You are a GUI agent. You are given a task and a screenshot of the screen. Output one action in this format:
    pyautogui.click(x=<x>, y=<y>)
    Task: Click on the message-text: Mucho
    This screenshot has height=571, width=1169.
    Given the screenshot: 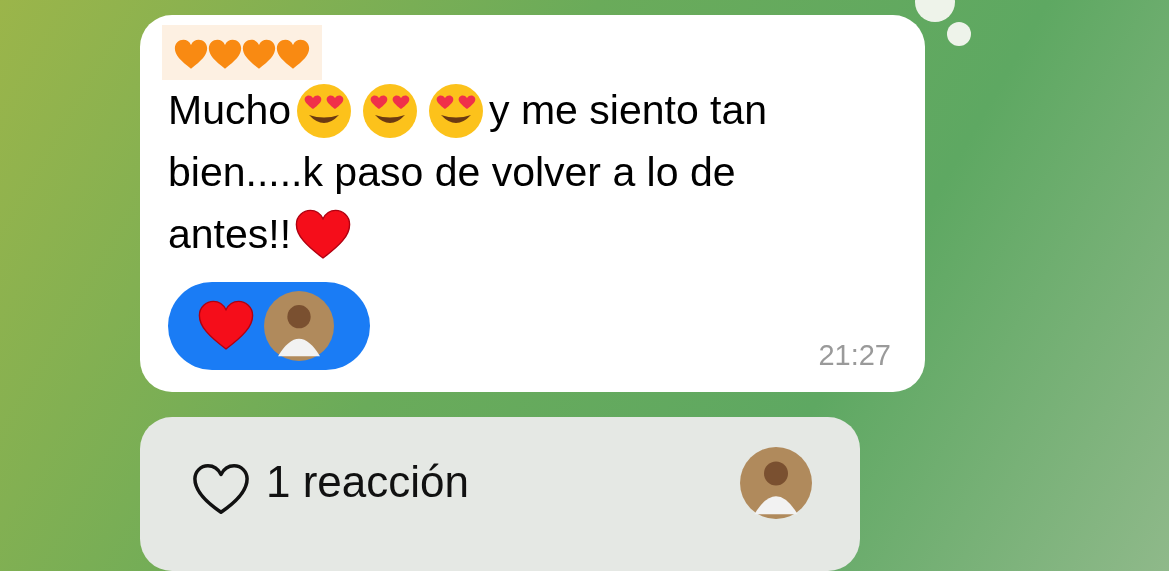 What is the action you would take?
    pyautogui.click(x=230, y=111)
    